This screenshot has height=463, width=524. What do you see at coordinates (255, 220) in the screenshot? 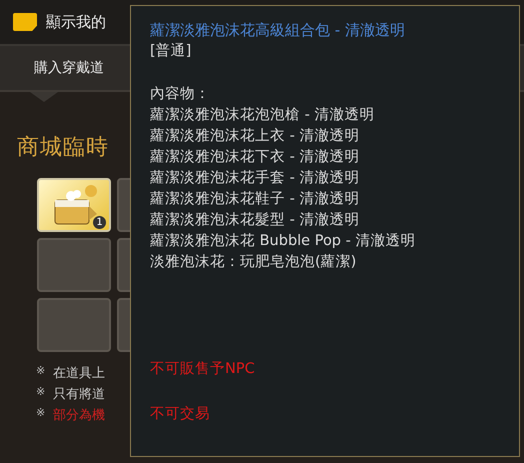
I see `contents-item: 蘿潔淡雅泡沫花髮型 - 清澈透明` at bounding box center [255, 220].